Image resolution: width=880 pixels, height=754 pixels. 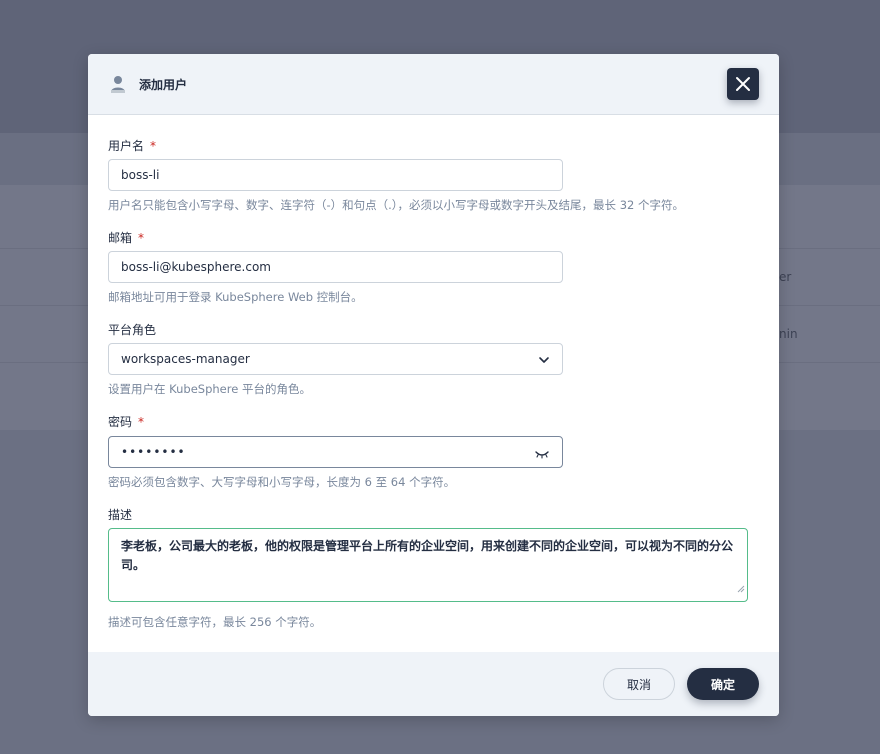 I want to click on username-label: 用户名 *, so click(x=132, y=145).